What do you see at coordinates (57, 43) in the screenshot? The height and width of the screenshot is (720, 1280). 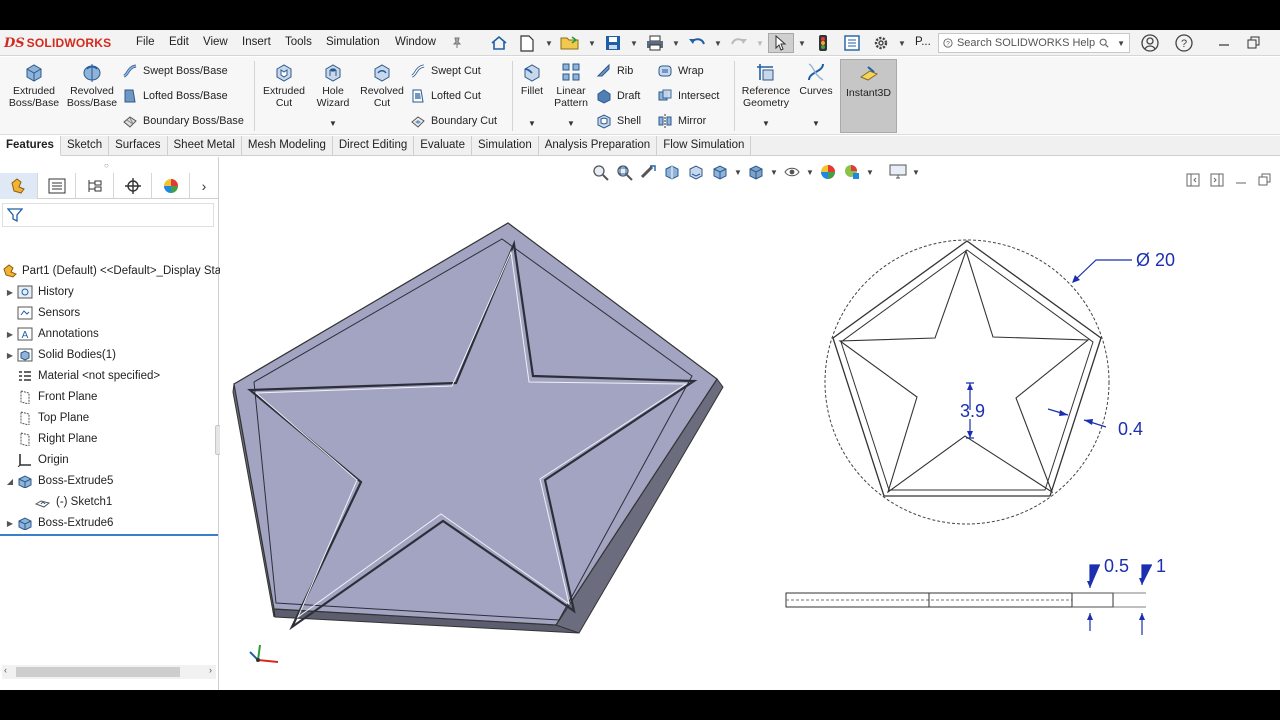 I see `solidworks-logo: DS SOLIDWORKS` at bounding box center [57, 43].